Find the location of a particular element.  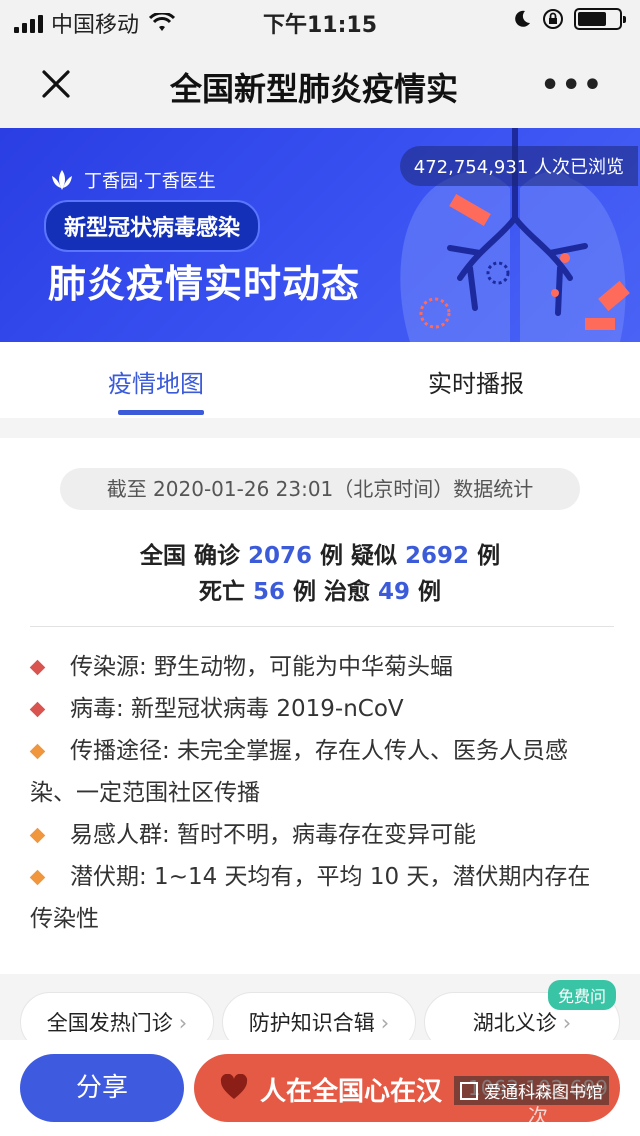

brand-name: 丁香园·丁香医生 is located at coordinates (150, 181).